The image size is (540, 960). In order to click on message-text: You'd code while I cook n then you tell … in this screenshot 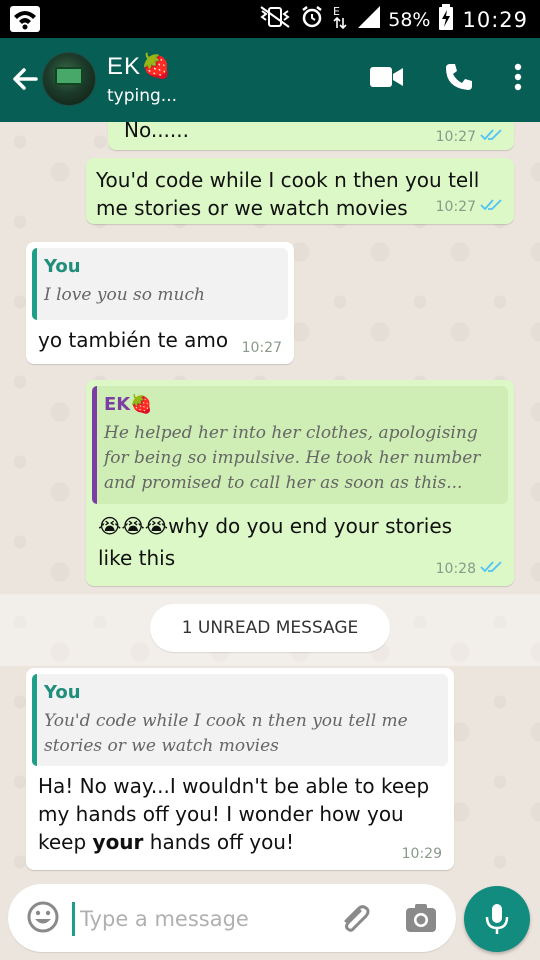, I will do `click(288, 194)`.